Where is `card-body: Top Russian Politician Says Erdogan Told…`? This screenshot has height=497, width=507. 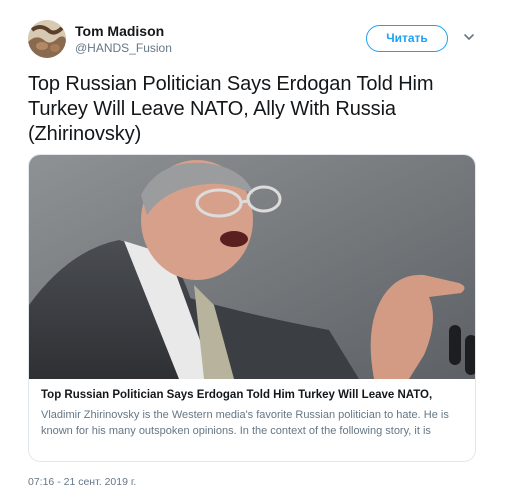 card-body: Top Russian Politician Says Erdogan Told… is located at coordinates (252, 420).